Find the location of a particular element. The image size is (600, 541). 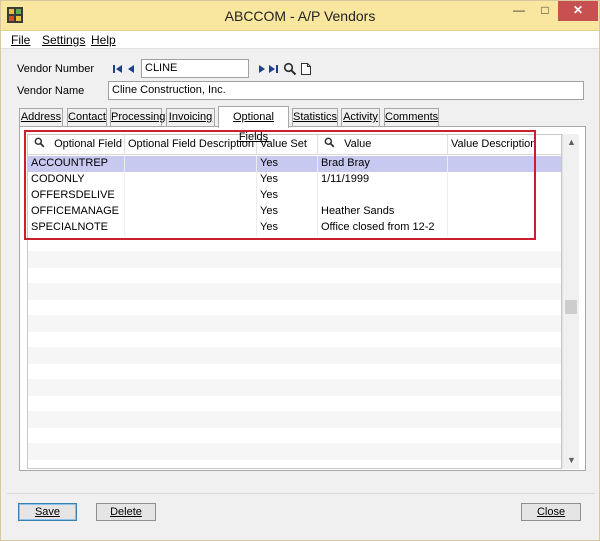

menu-settings: Settings is located at coordinates (63, 40).